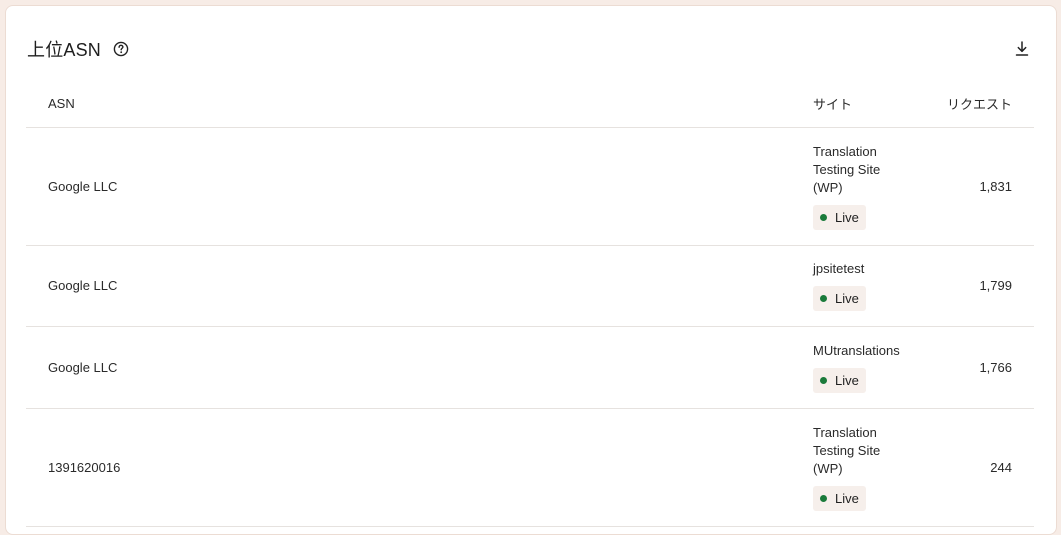 This screenshot has height=535, width=1061. Describe the element at coordinates (983, 107) in the screenshot. I see `column-header-requests: リクエスト` at that location.